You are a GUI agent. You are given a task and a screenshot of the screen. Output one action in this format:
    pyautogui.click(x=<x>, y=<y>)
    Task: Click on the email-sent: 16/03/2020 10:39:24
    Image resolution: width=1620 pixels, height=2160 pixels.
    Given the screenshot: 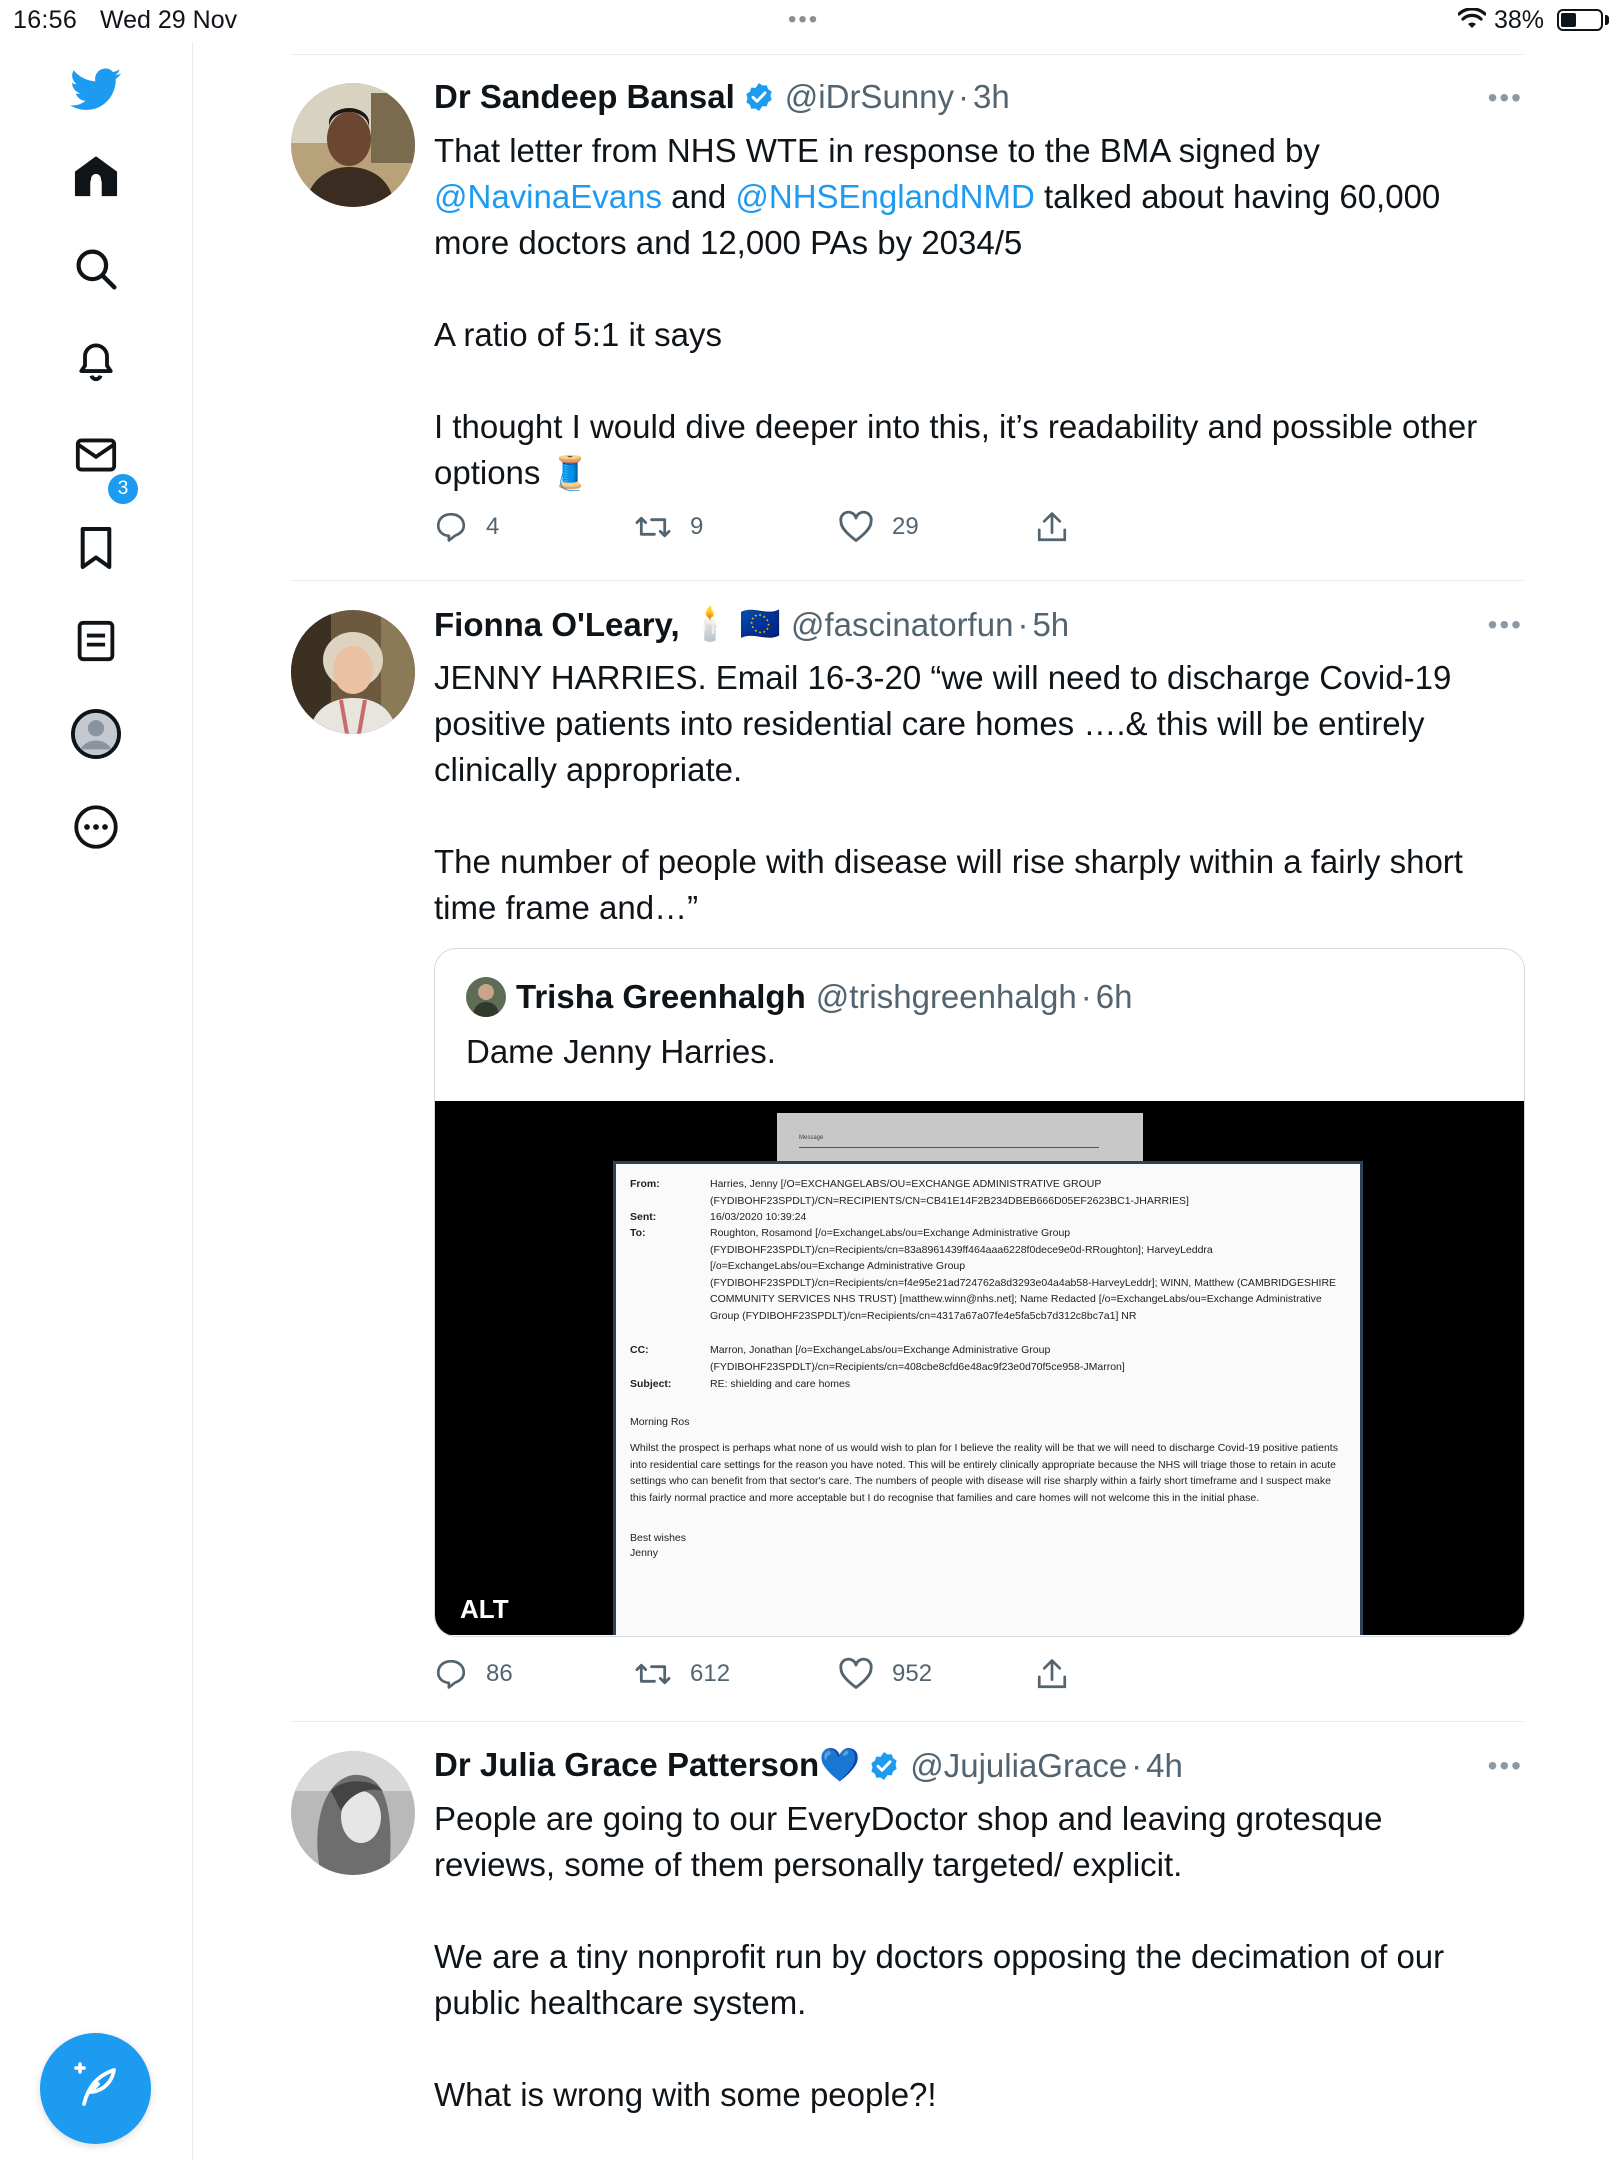 What is the action you would take?
    pyautogui.click(x=758, y=1217)
    